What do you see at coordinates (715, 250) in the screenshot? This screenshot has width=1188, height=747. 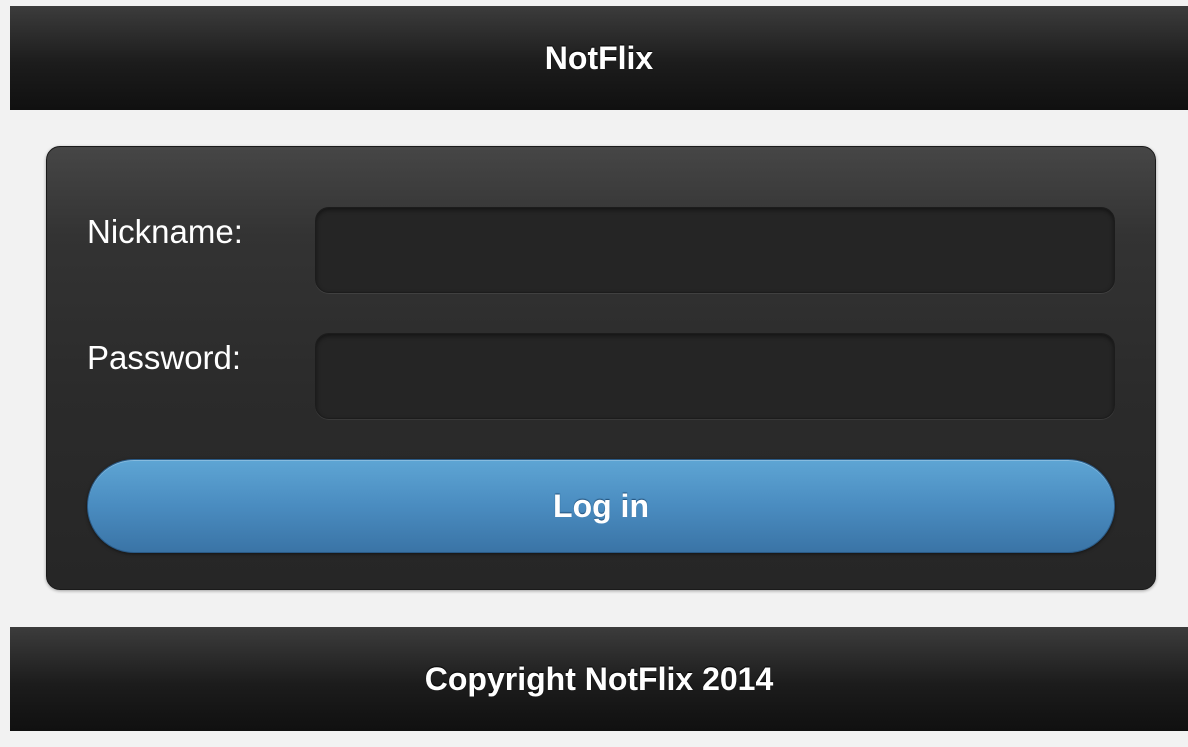 I see `nickname-input` at bounding box center [715, 250].